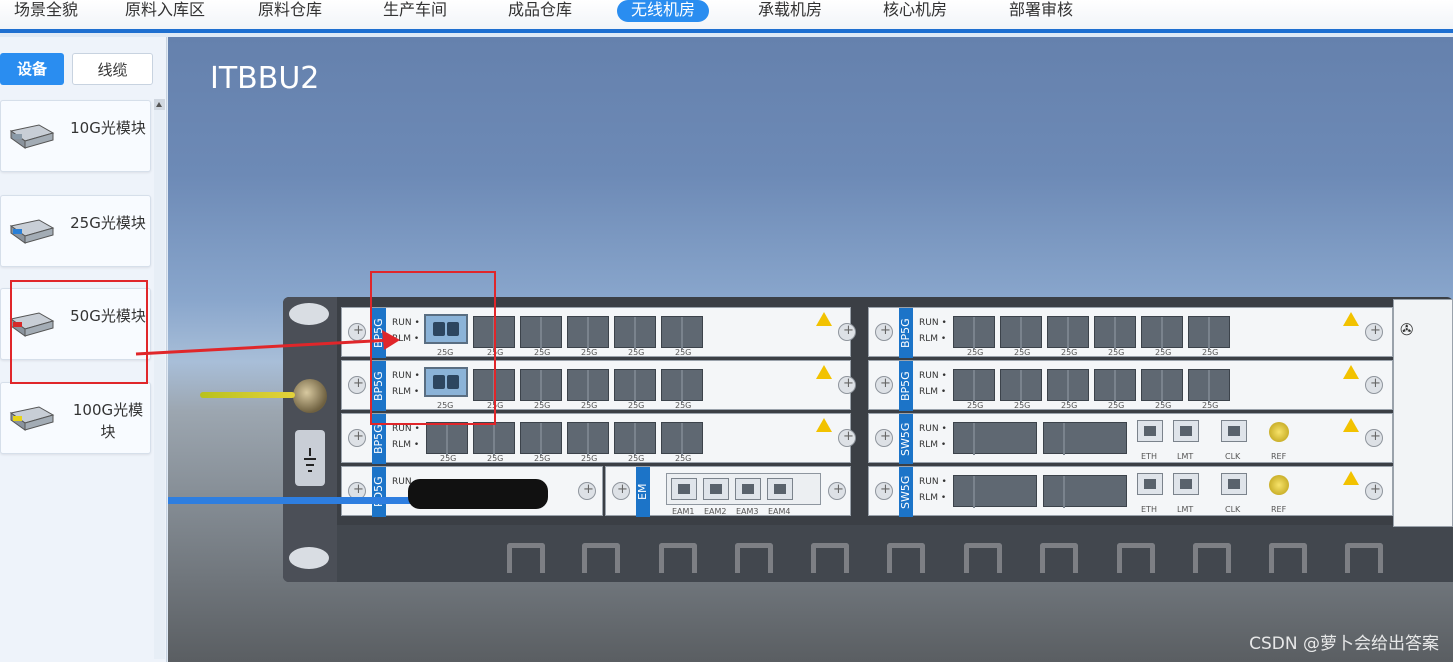 This screenshot has width=1453, height=662. Describe the element at coordinates (379, 492) in the screenshot. I see `board-name: PD5G` at that location.